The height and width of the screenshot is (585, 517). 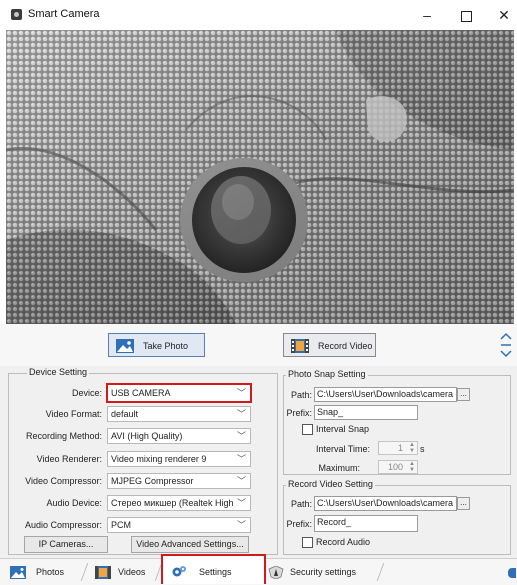 What do you see at coordinates (300, 346) in the screenshot?
I see `film-icon` at bounding box center [300, 346].